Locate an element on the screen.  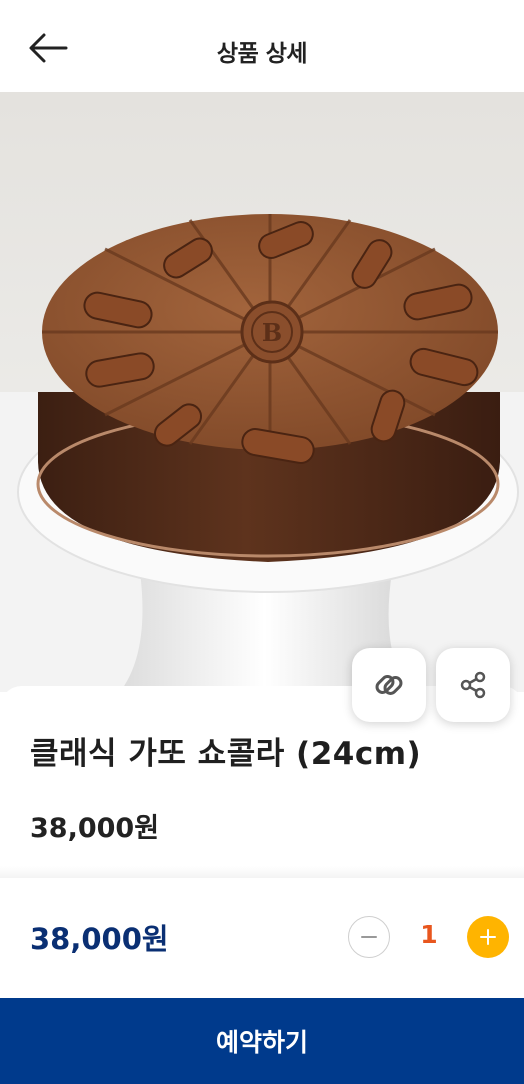
link-icon is located at coordinates (389, 685).